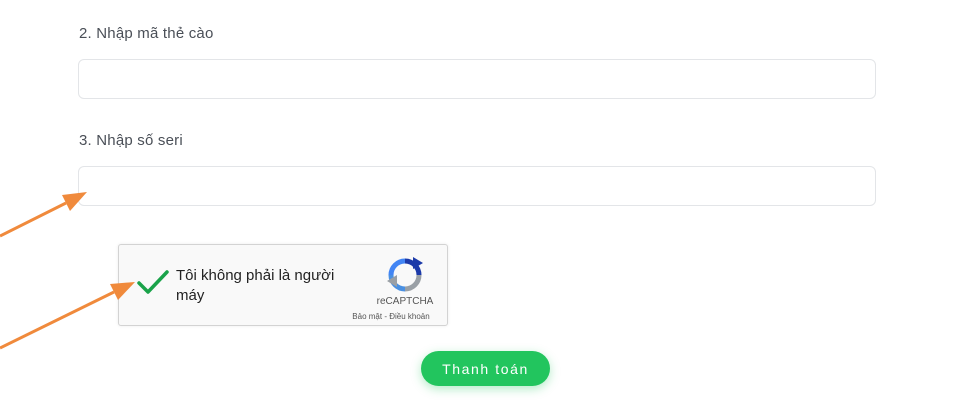 The height and width of the screenshot is (410, 956). I want to click on pay-button: Thanh toán, so click(485, 368).